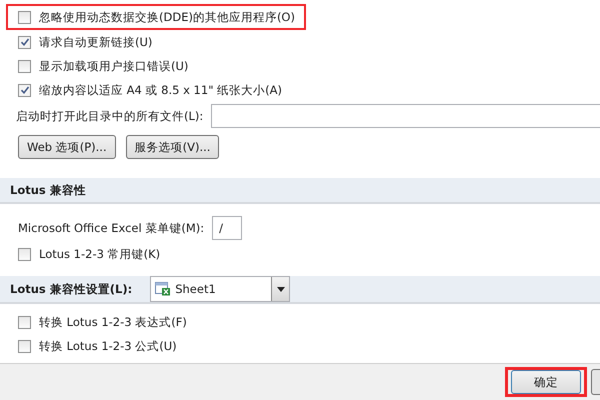 The height and width of the screenshot is (400, 600). Describe the element at coordinates (110, 116) in the screenshot. I see `field-label: 启动时打开此目录中的所有文件(L):` at that location.